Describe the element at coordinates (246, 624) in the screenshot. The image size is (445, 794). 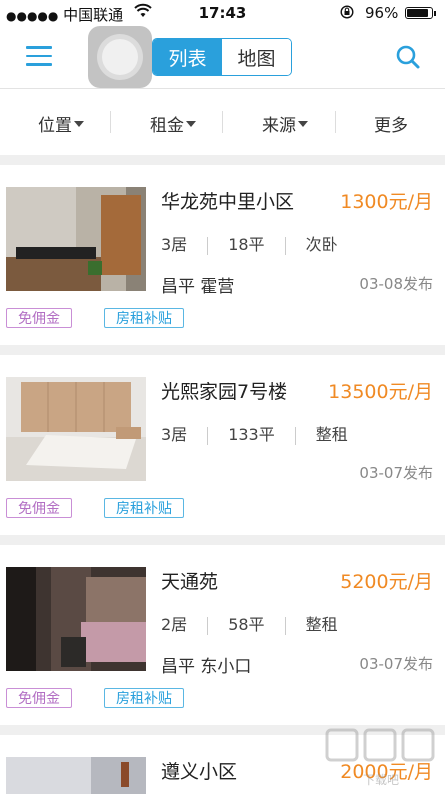
I see `area: 58平` at that location.